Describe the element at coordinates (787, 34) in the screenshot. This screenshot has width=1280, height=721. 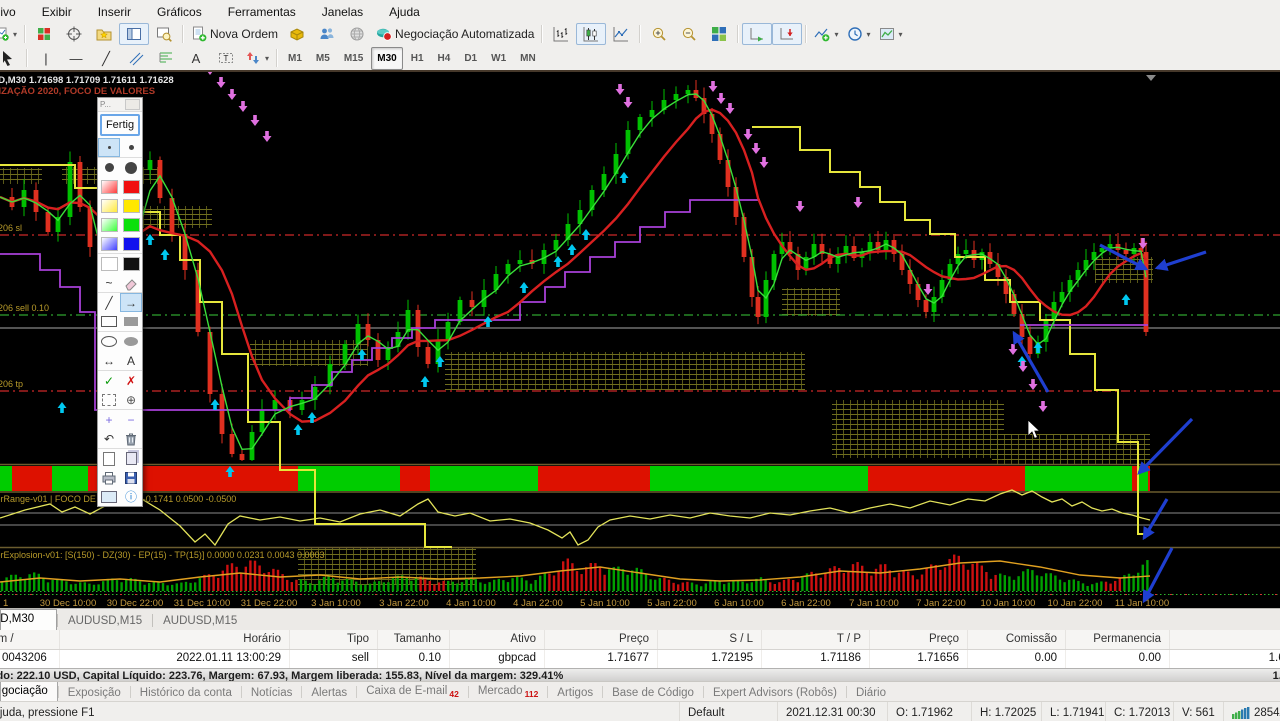
I see `chart-shift-button` at that location.